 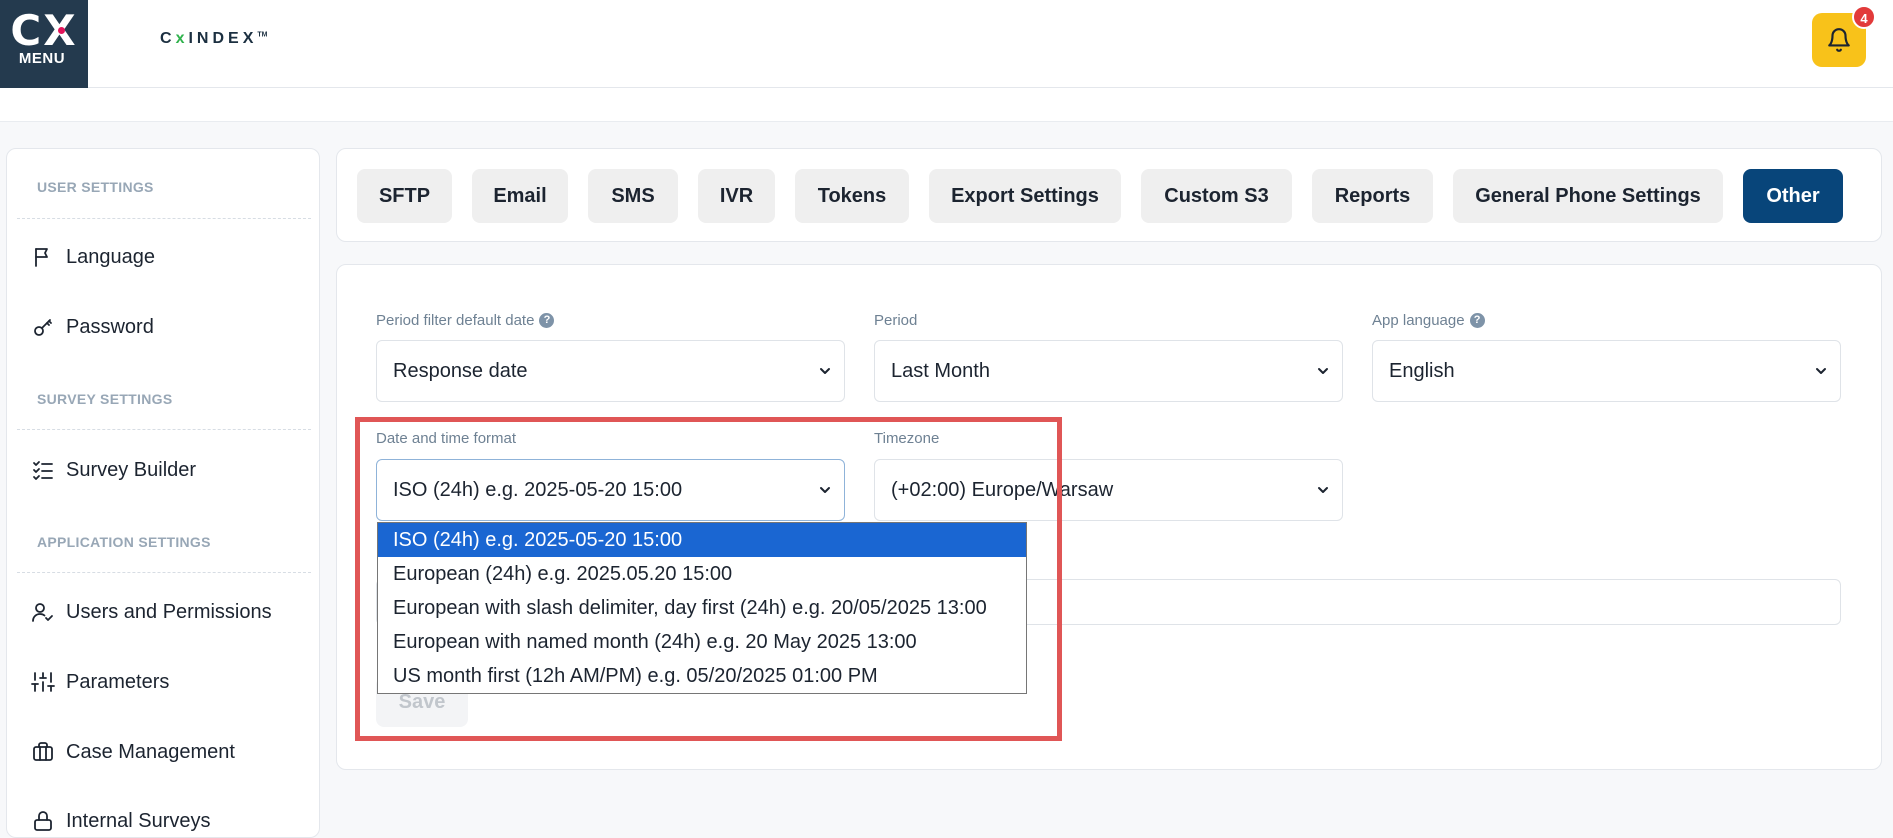 I want to click on notification-count-badge: 4, so click(x=1864, y=17).